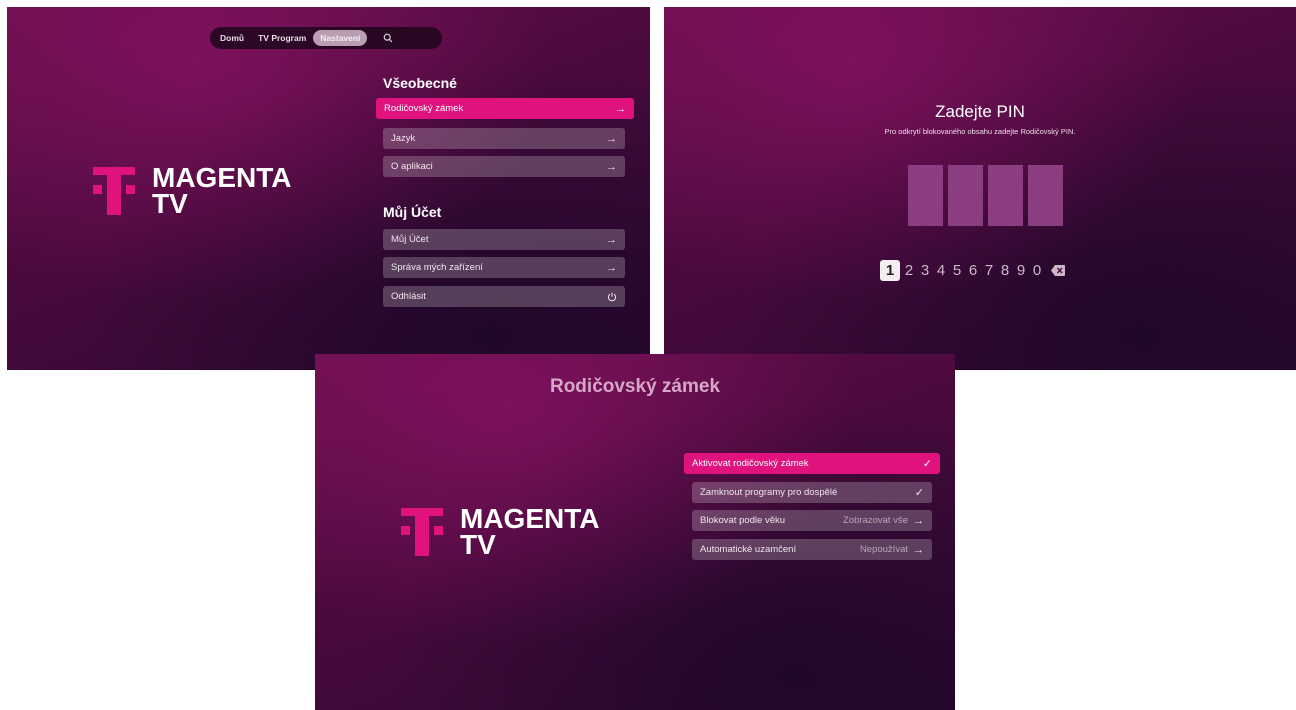 The image size is (1296, 710). Describe the element at coordinates (412, 166) in the screenshot. I see `settings-item-label: O aplikaci` at that location.